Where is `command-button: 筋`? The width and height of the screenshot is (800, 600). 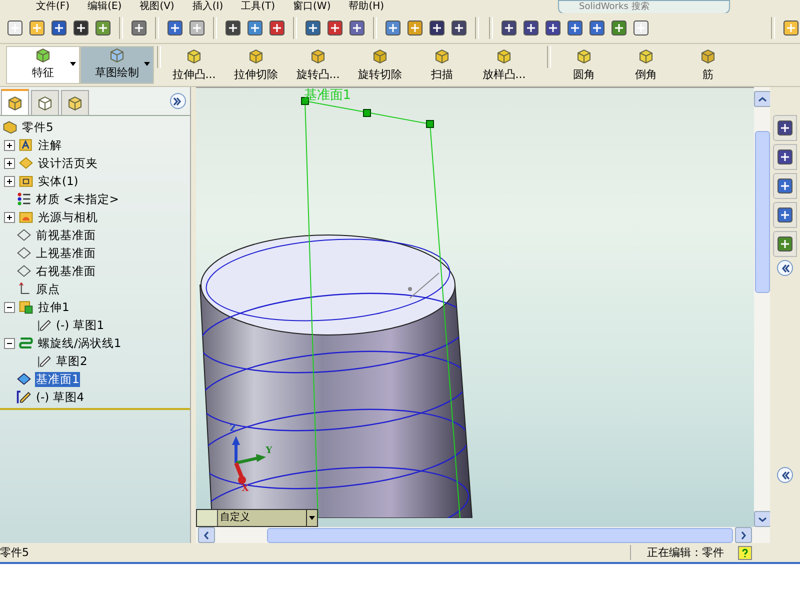 command-button: 筋 is located at coordinates (708, 65).